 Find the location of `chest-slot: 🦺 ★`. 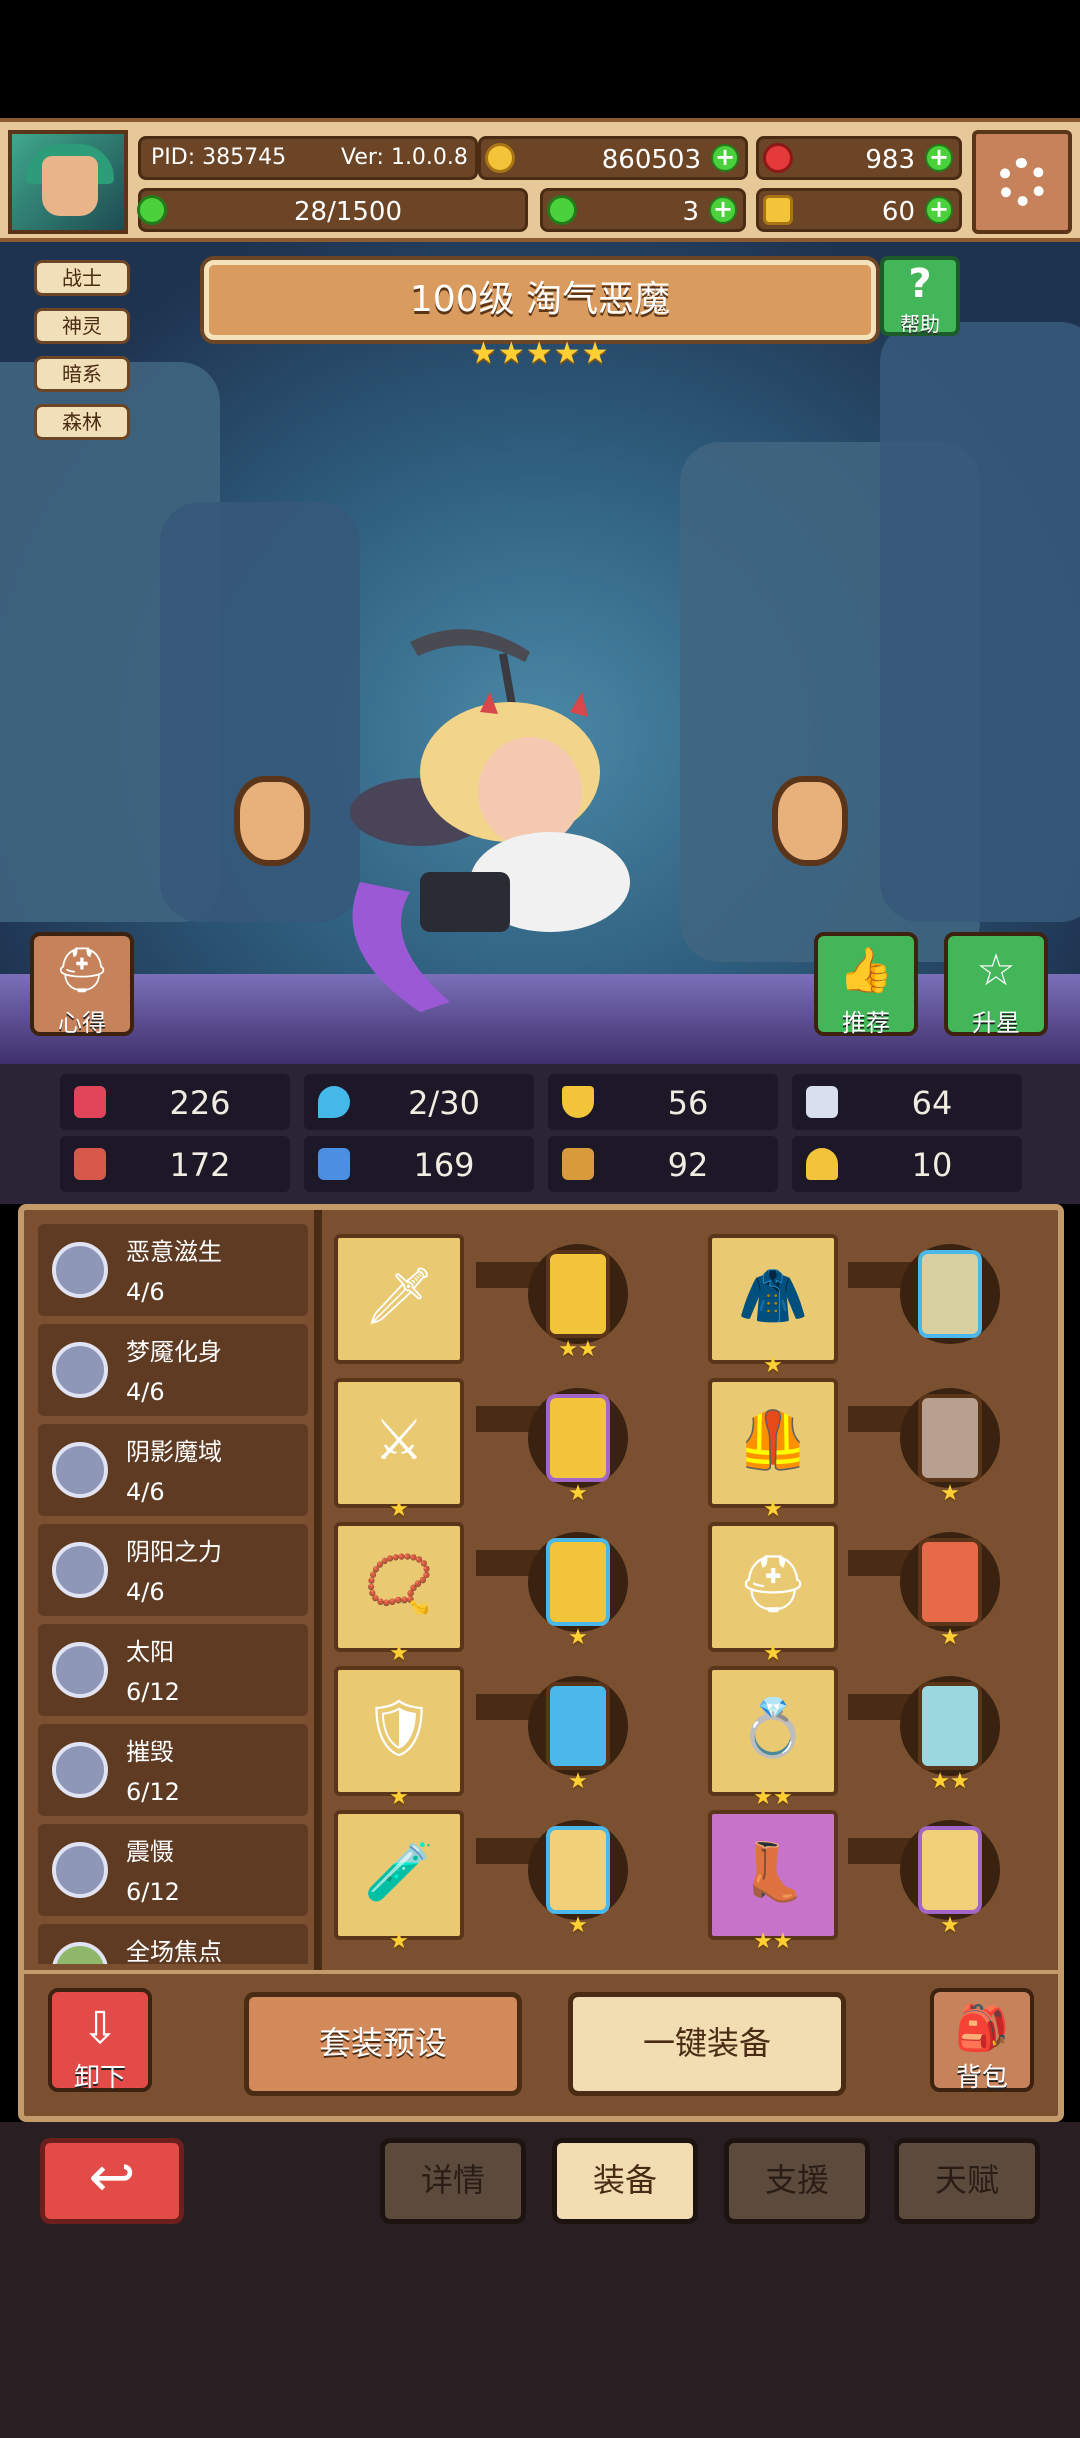

chest-slot: 🦺 ★ is located at coordinates (773, 1450).